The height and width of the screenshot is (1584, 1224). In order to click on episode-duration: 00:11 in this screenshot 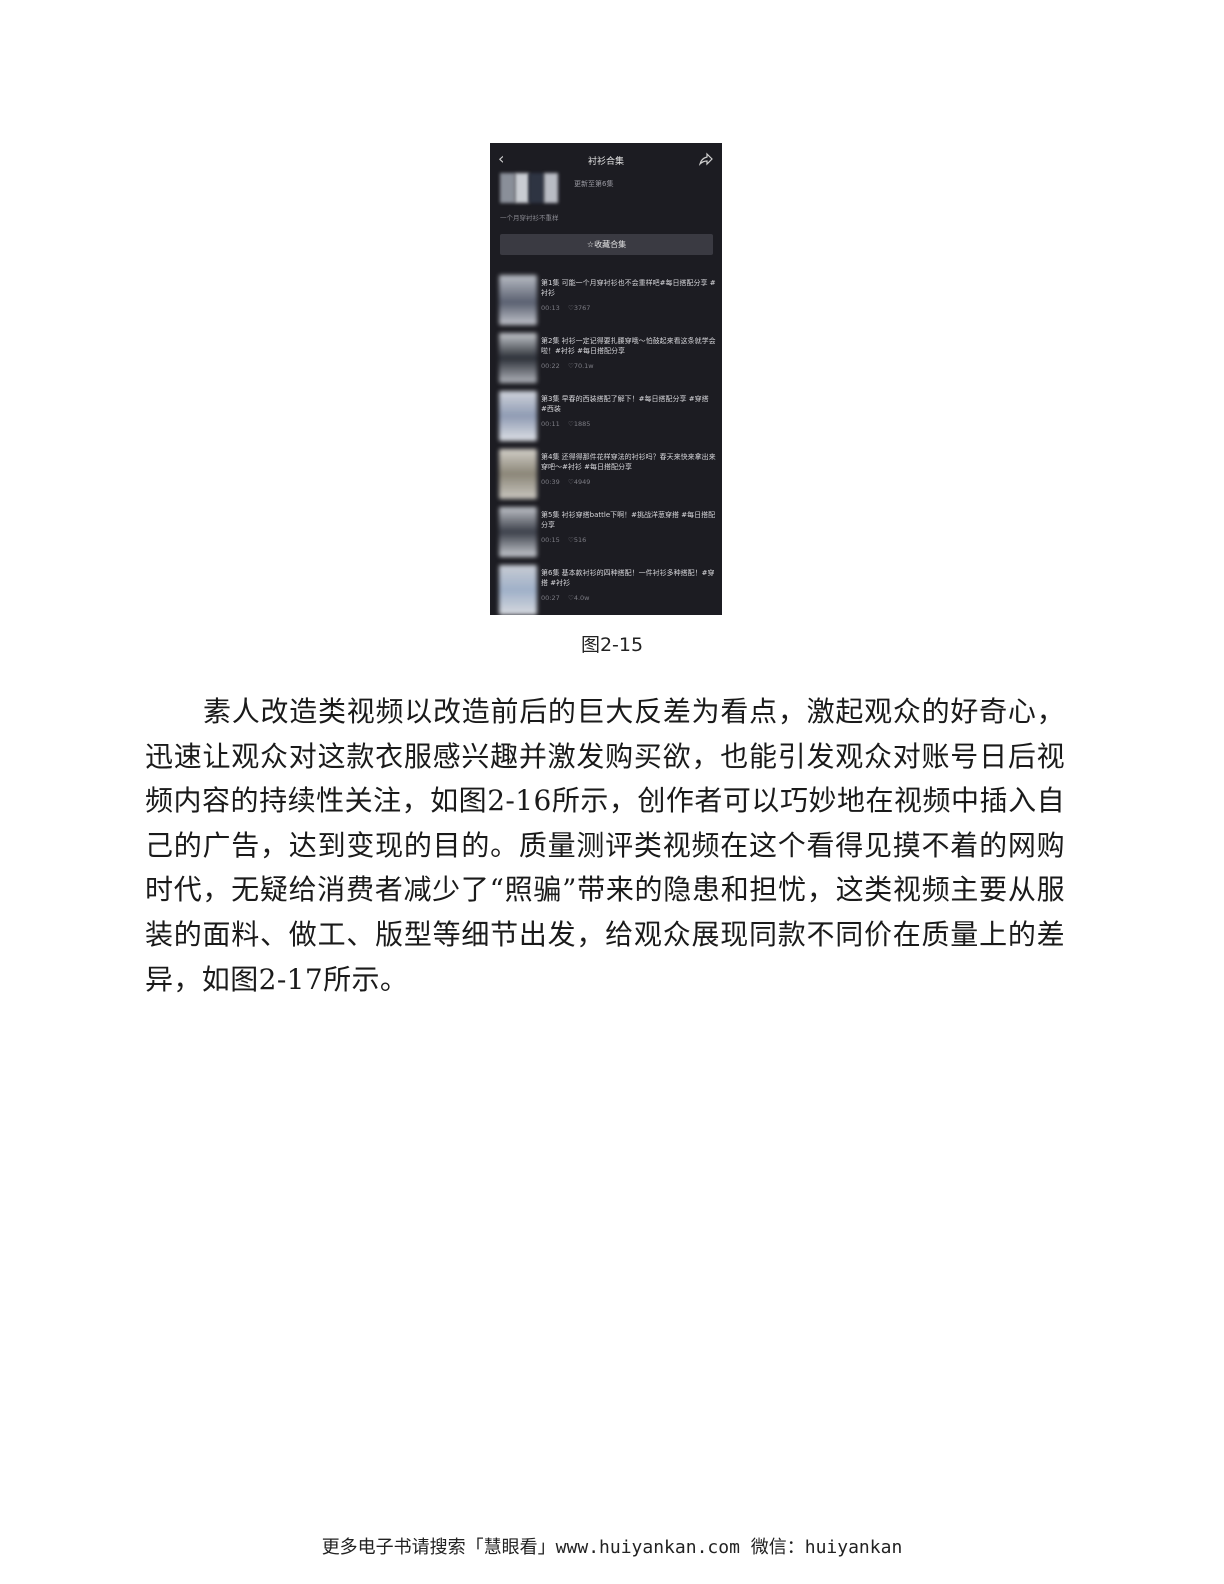, I will do `click(550, 424)`.